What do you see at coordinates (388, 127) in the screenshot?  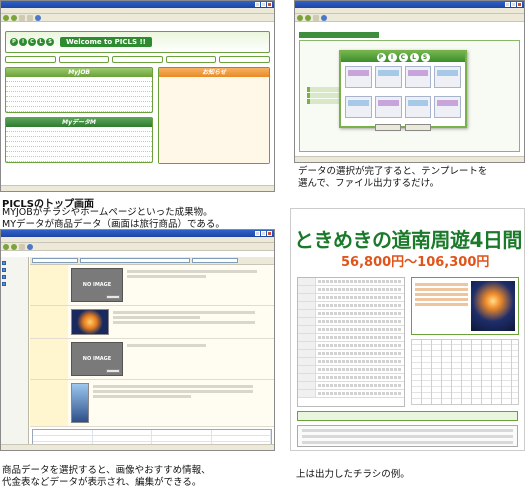 I see `ok-button` at bounding box center [388, 127].